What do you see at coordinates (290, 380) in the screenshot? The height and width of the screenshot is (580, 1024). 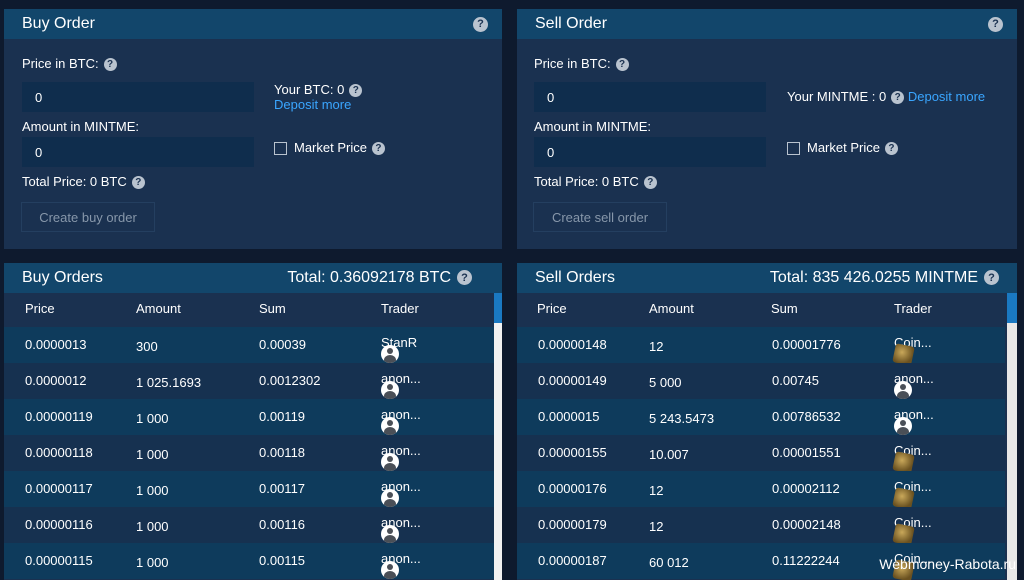 I see `sum-cell: 0.0012302` at bounding box center [290, 380].